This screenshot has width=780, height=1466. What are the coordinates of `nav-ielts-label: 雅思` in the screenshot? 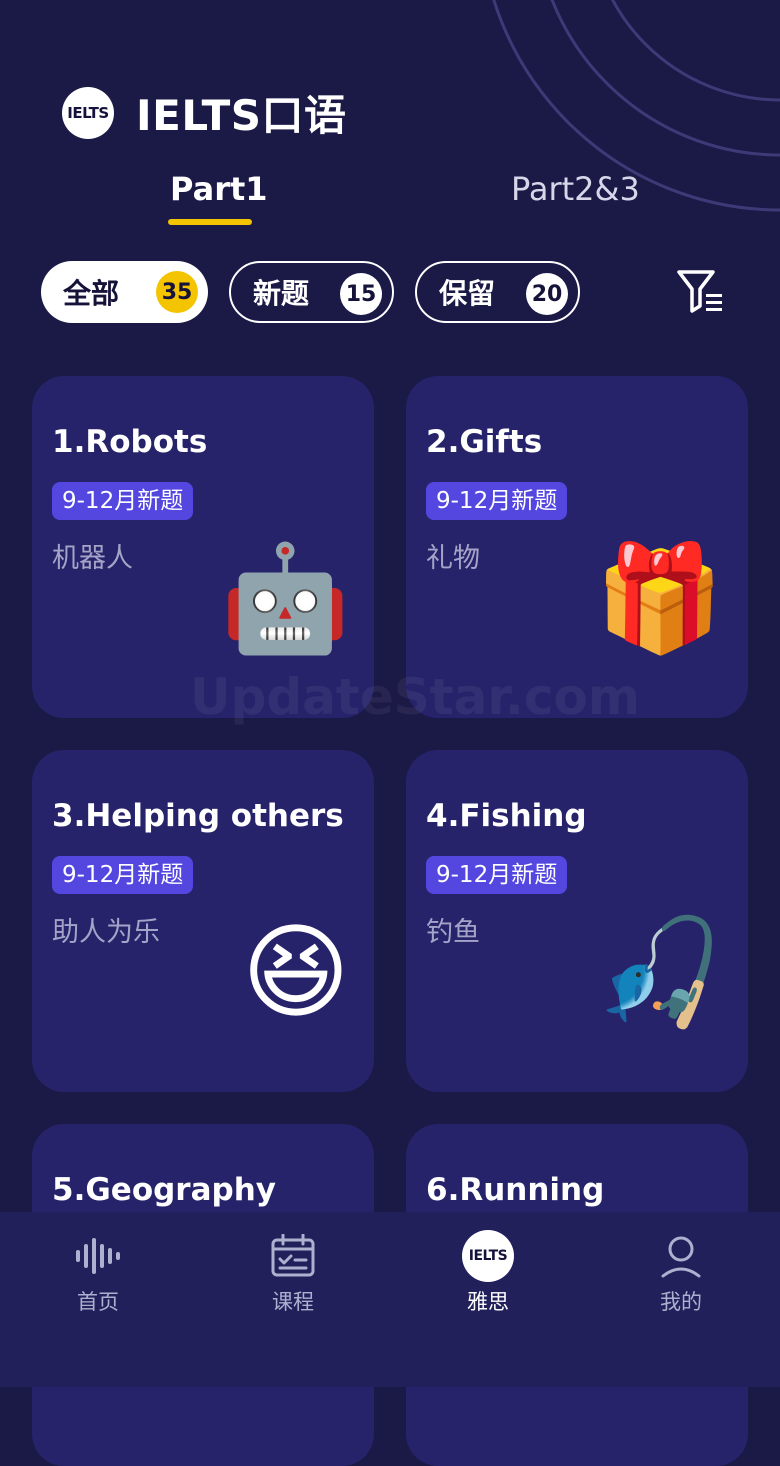 It's located at (488, 1302).